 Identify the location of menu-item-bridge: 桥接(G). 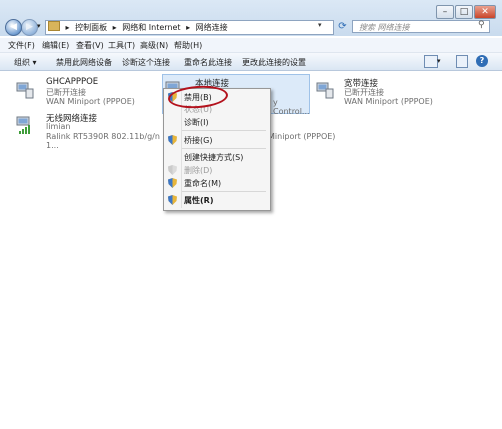
(198, 140).